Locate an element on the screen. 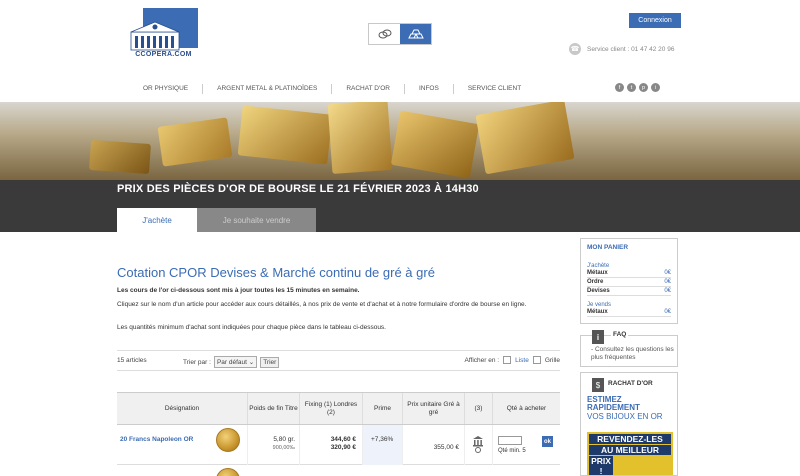  display-label: Afficher en : is located at coordinates (482, 360).